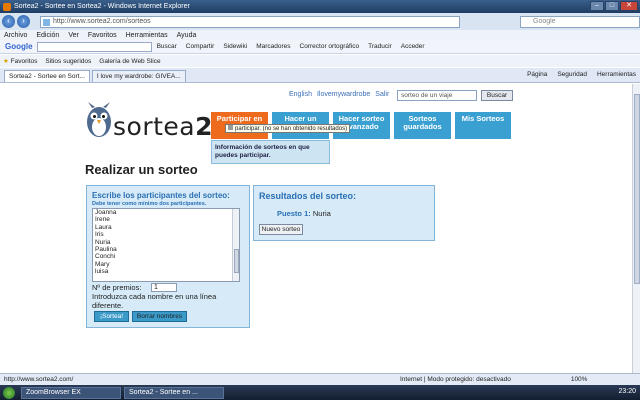 The width and height of the screenshot is (640, 400). Describe the element at coordinates (580, 21) in the screenshot. I see `search-input: Google` at that location.